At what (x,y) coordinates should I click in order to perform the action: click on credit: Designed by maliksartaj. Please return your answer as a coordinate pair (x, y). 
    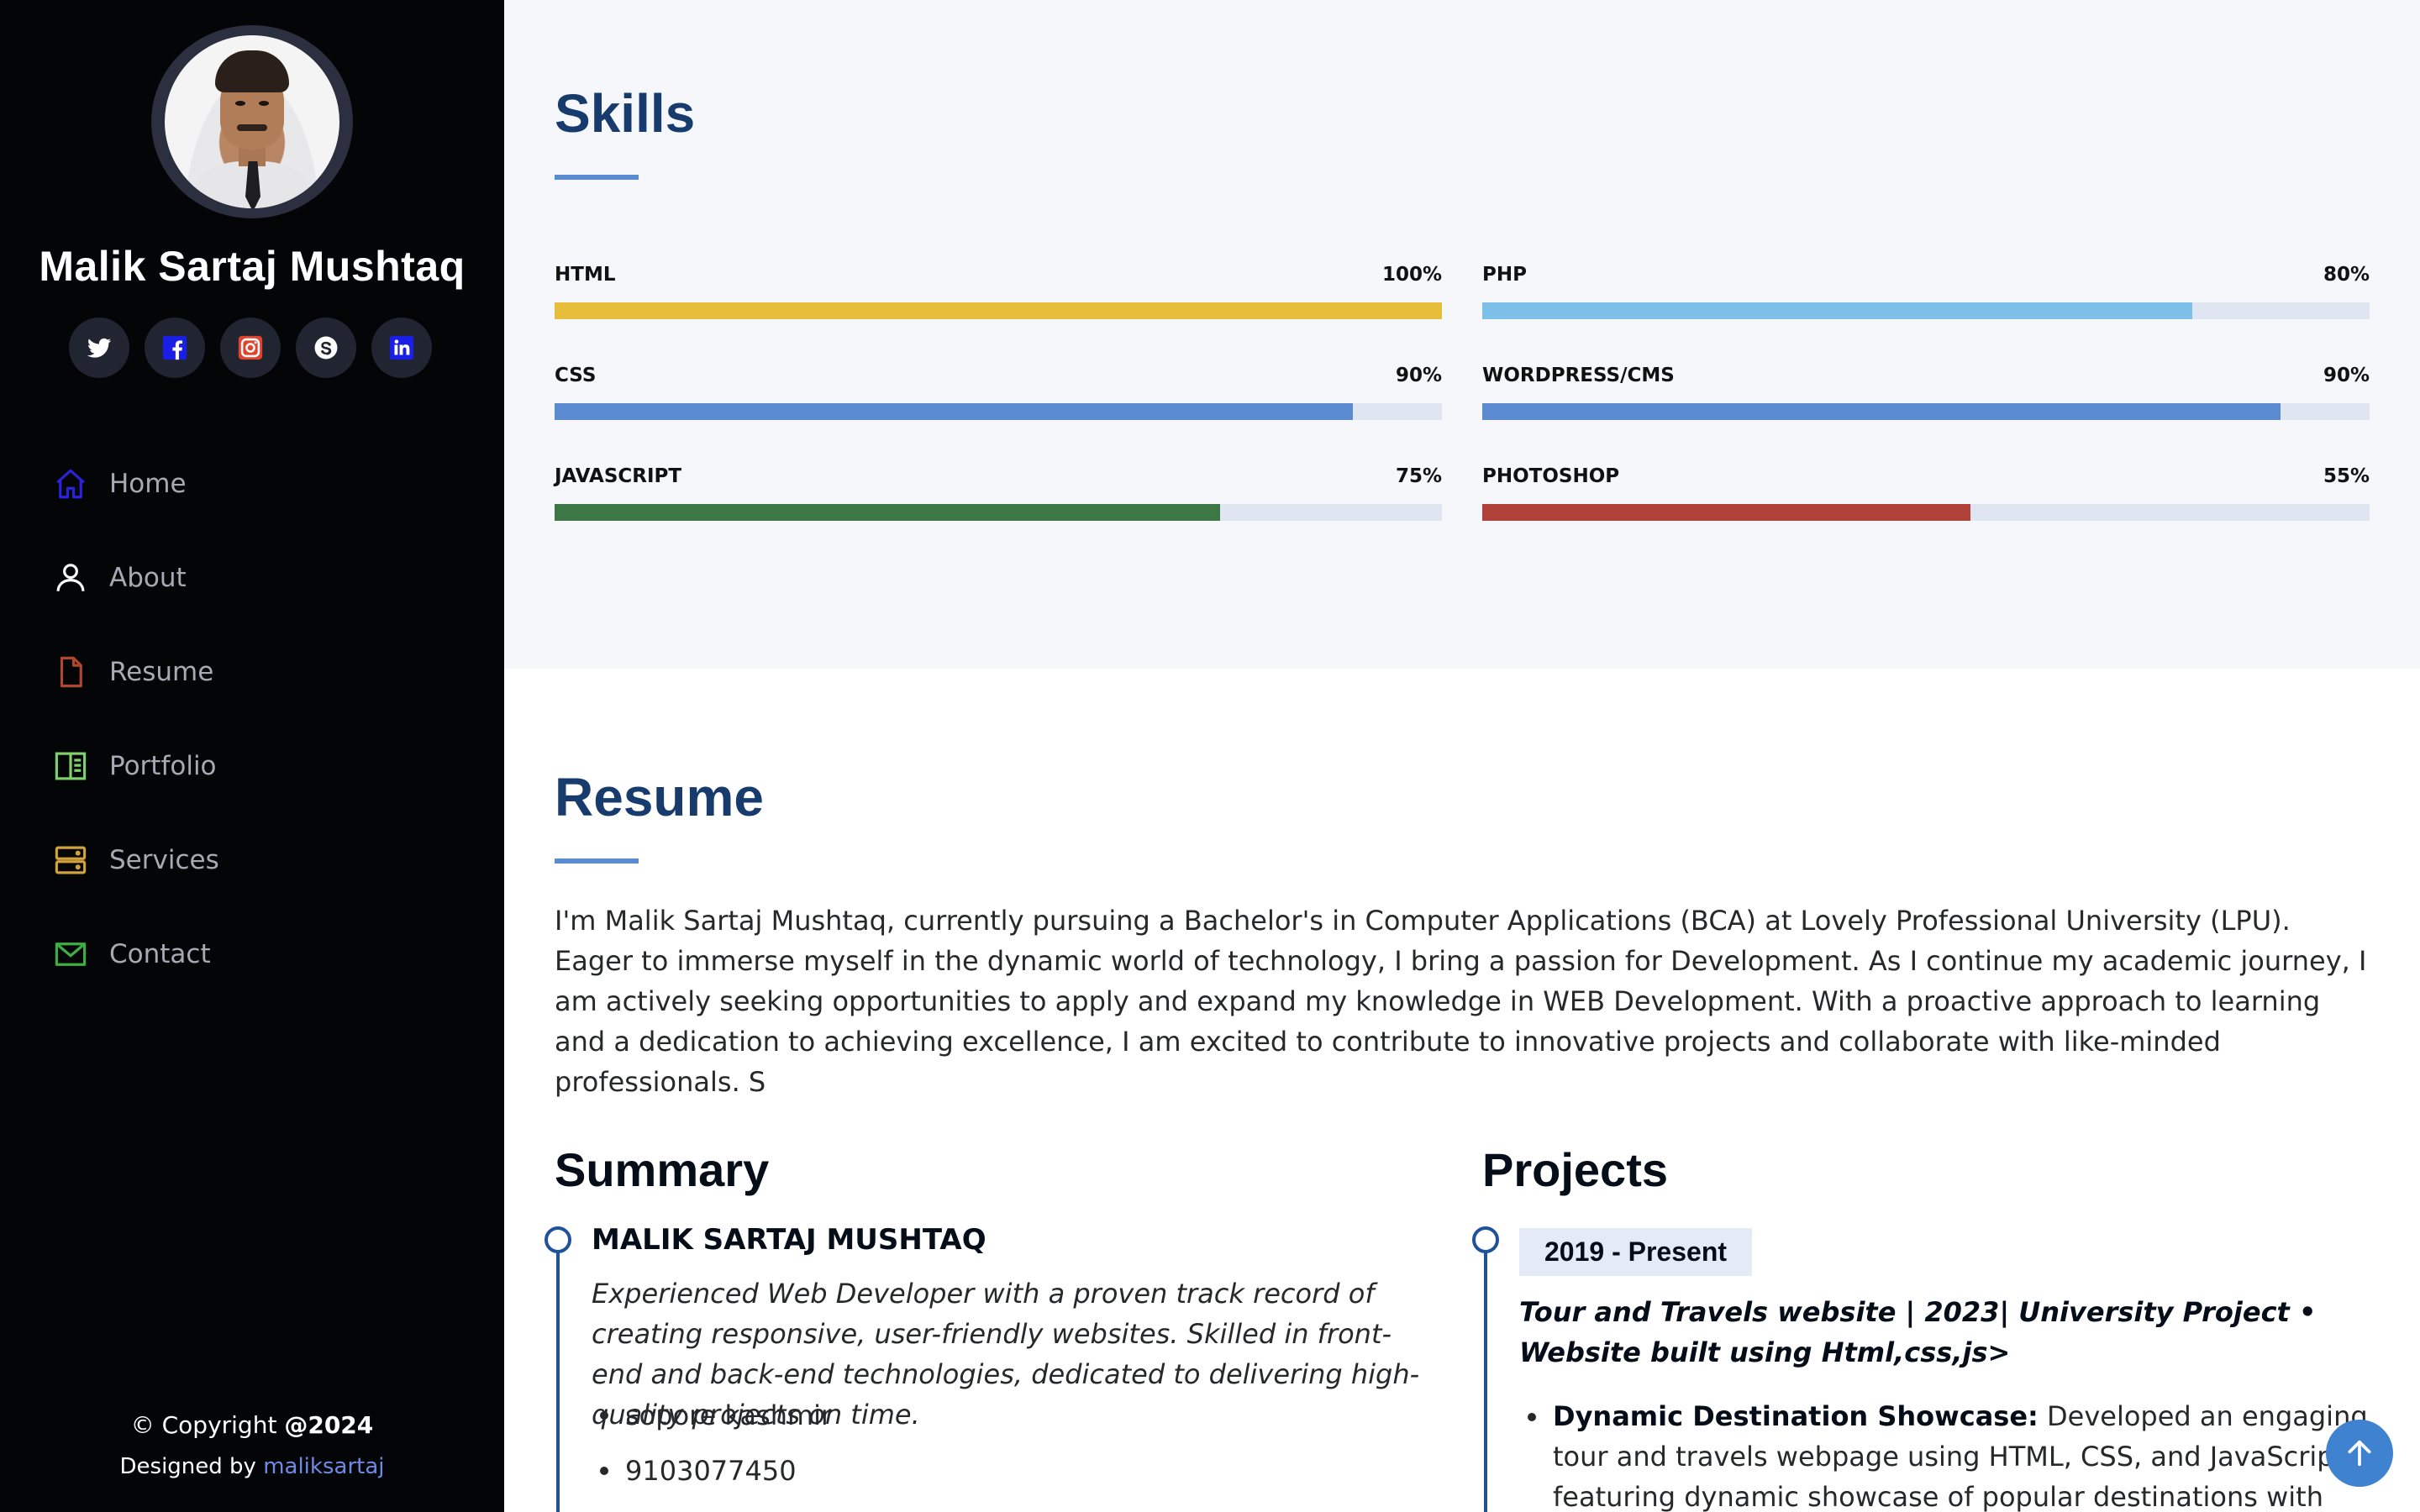
    Looking at the image, I should click on (252, 1466).